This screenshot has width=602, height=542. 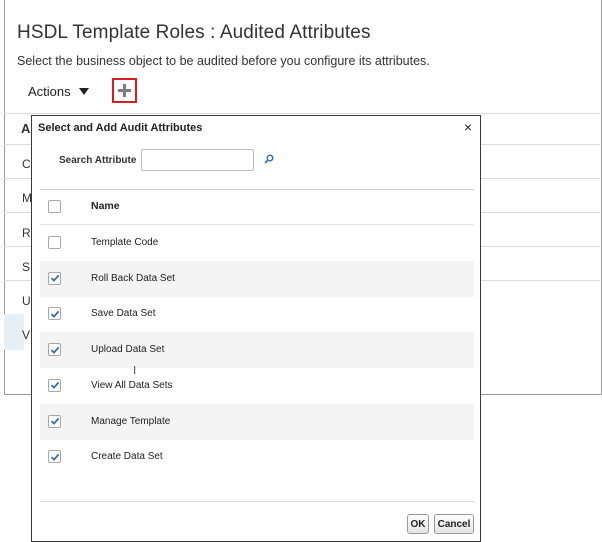 I want to click on caret-down-icon, so click(x=83, y=91).